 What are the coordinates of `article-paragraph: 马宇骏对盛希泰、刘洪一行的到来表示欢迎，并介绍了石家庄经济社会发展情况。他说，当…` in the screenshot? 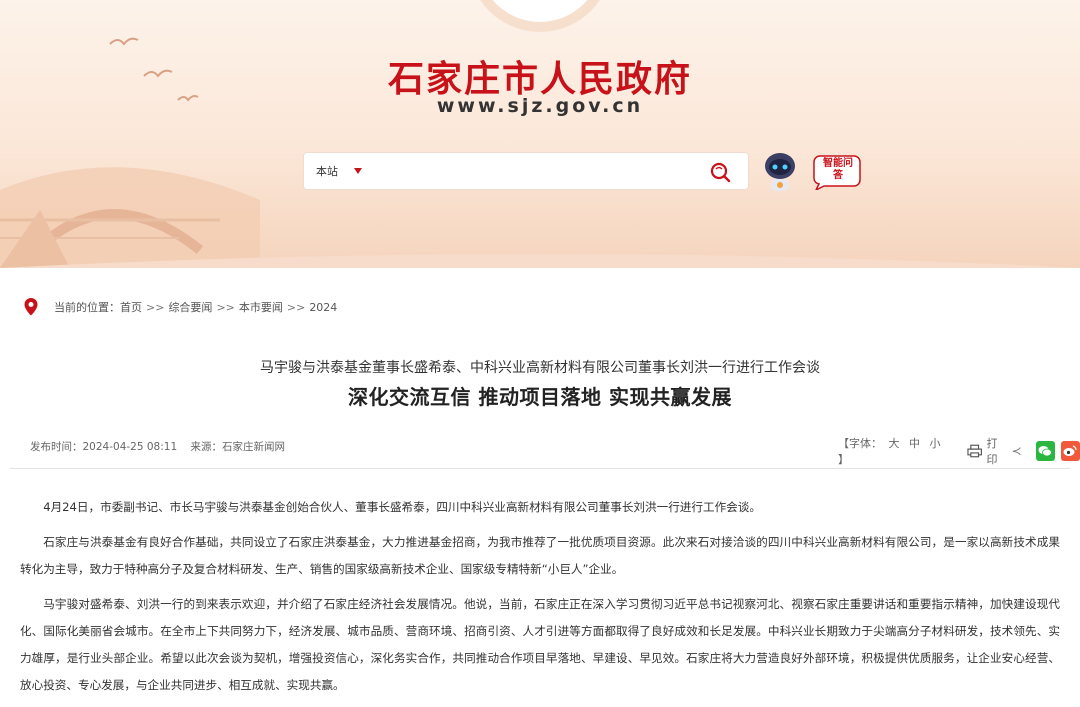 It's located at (540, 644).